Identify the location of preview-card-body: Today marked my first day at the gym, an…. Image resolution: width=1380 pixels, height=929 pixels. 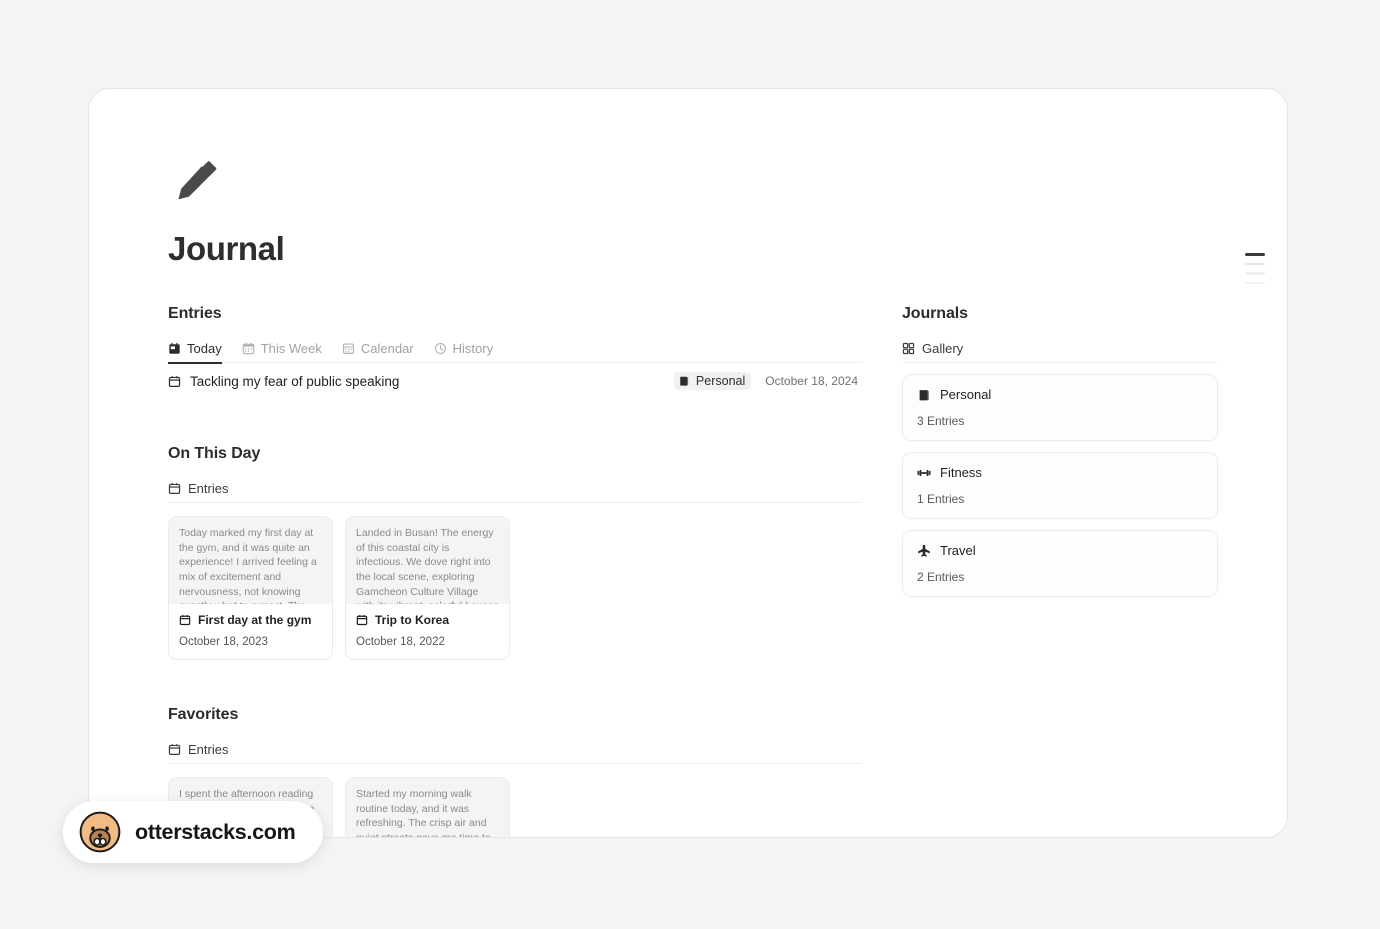
(250, 561).